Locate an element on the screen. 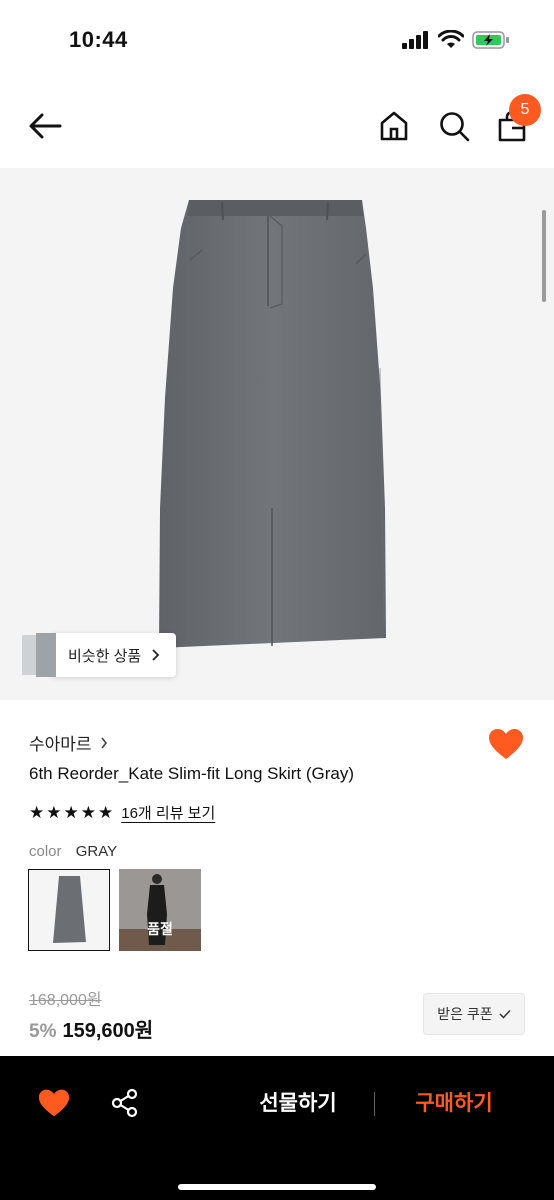 This screenshot has width=554, height=1200. color-label: color is located at coordinates (45, 851).